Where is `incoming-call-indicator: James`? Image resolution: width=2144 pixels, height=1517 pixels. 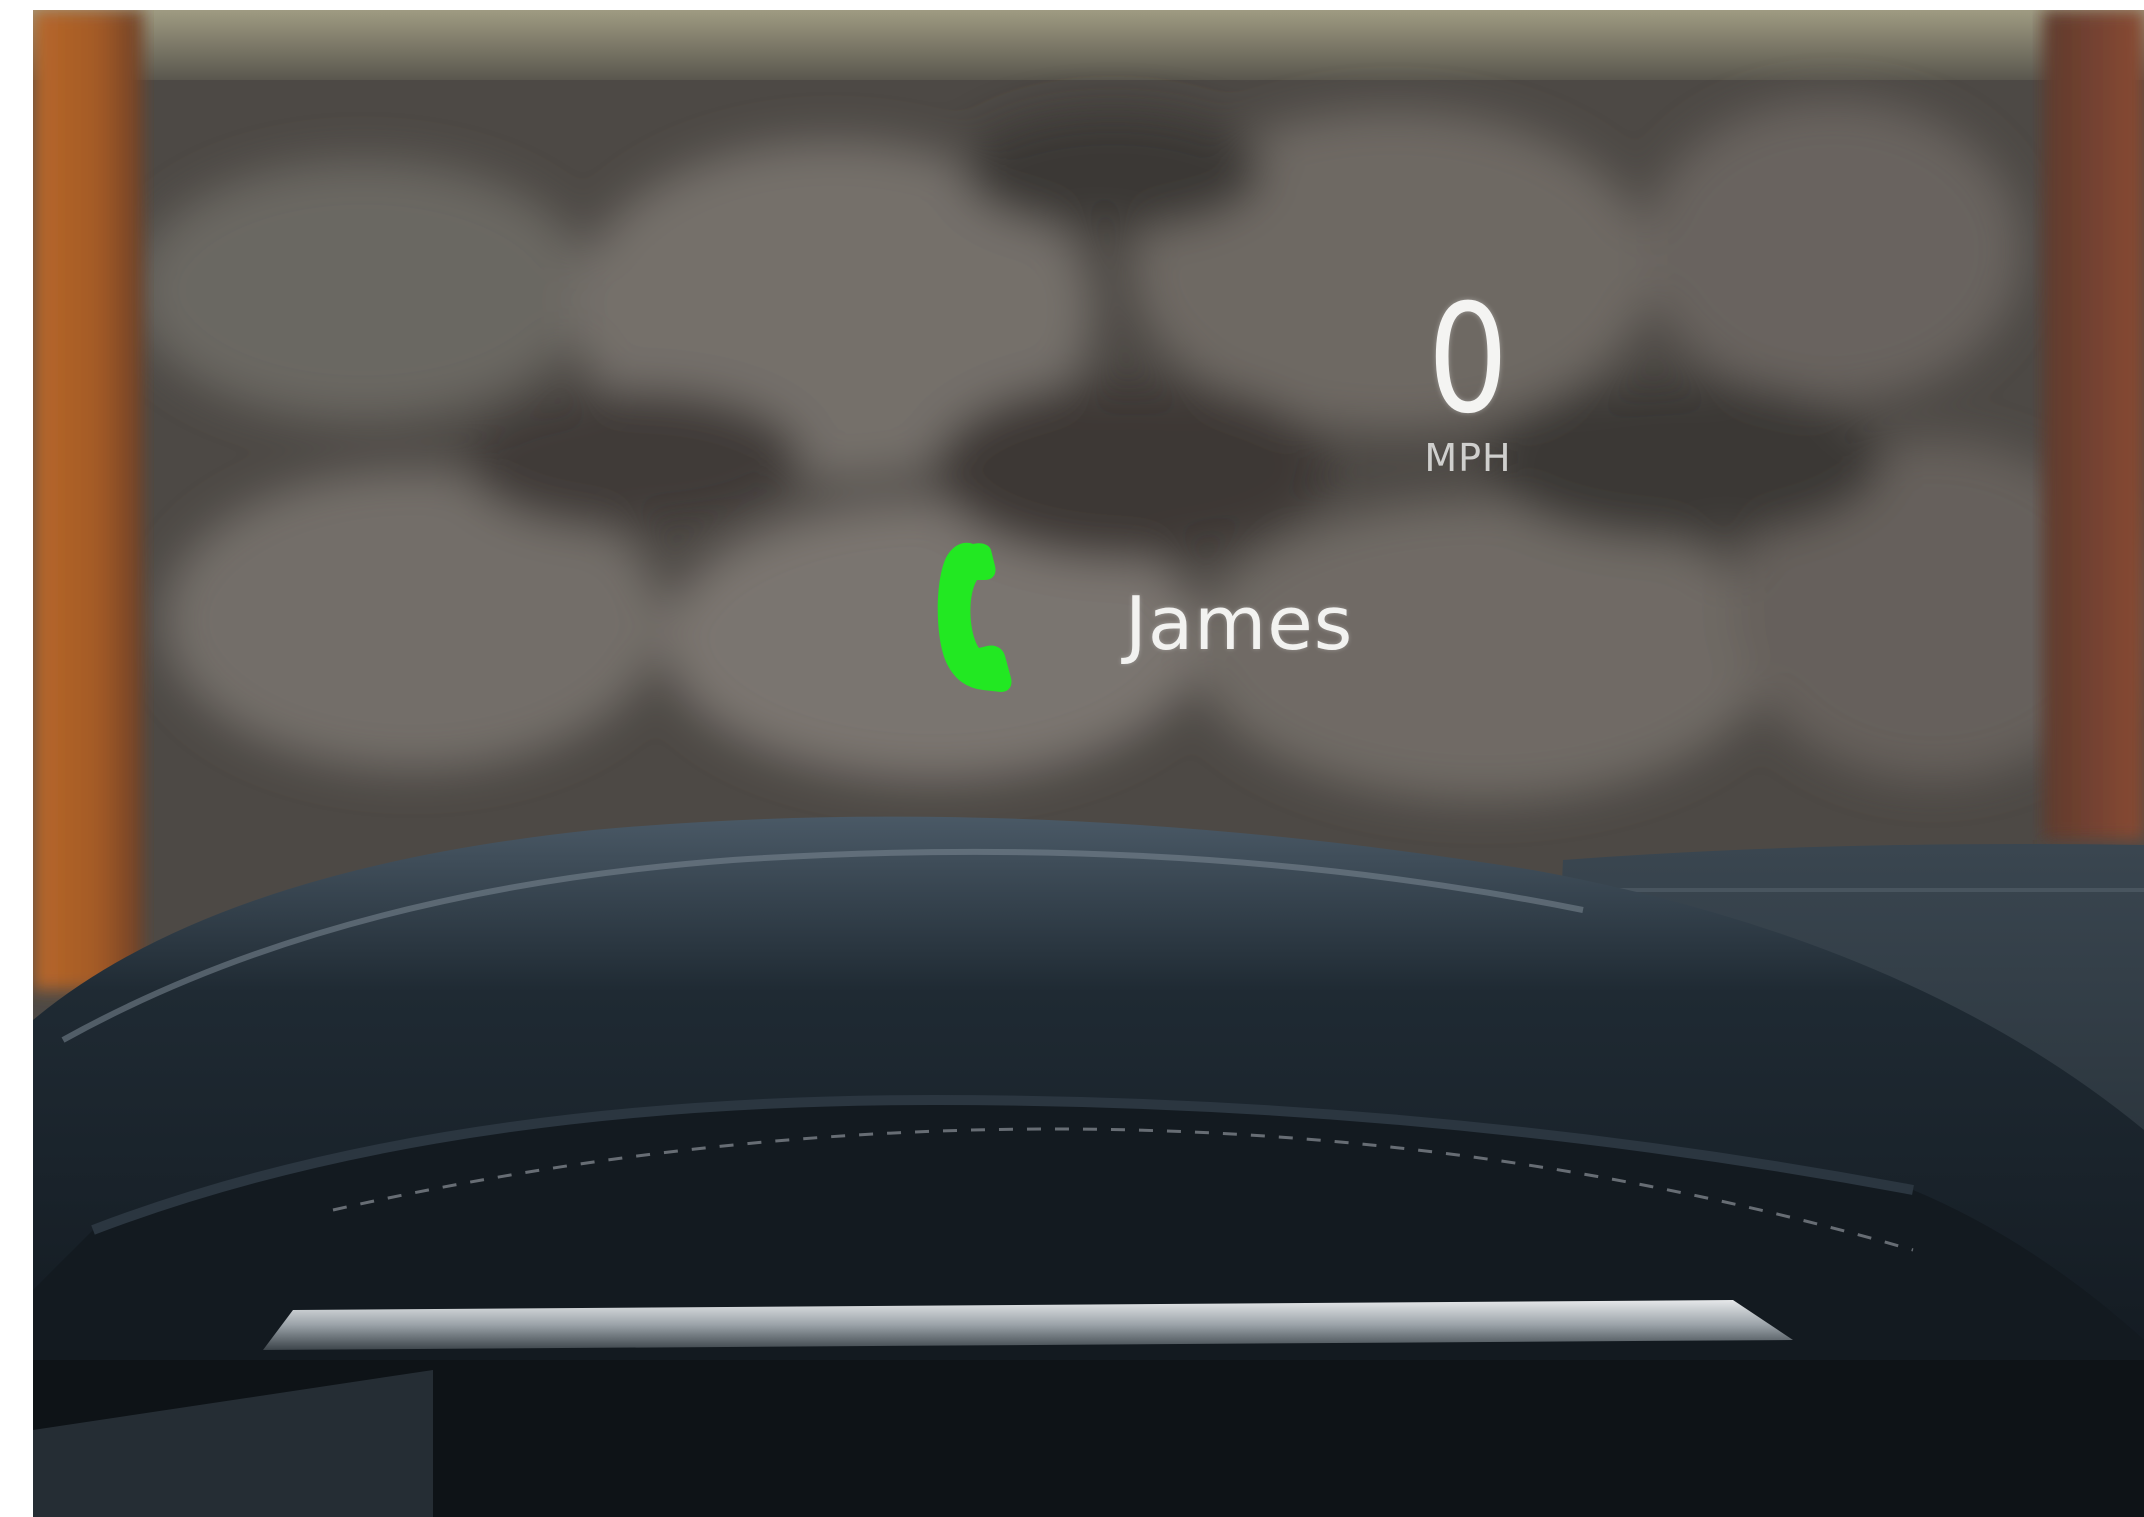
incoming-call-indicator: James is located at coordinates (1193, 620).